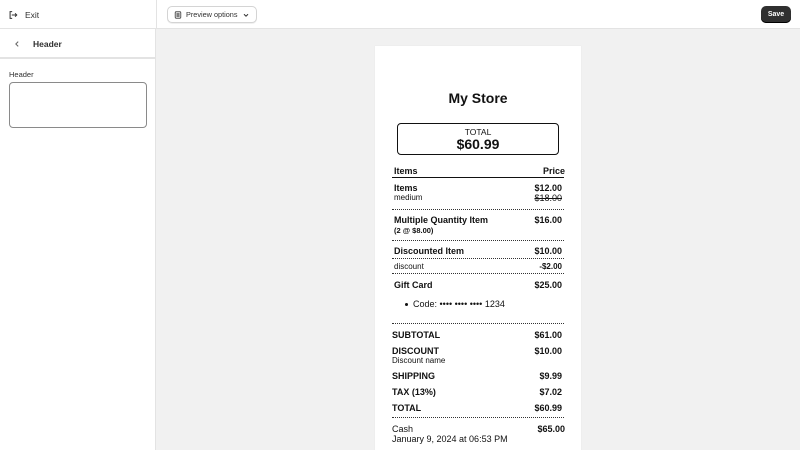 The image size is (800, 450). What do you see at coordinates (550, 376) in the screenshot?
I see `shipping-value: $9.99` at bounding box center [550, 376].